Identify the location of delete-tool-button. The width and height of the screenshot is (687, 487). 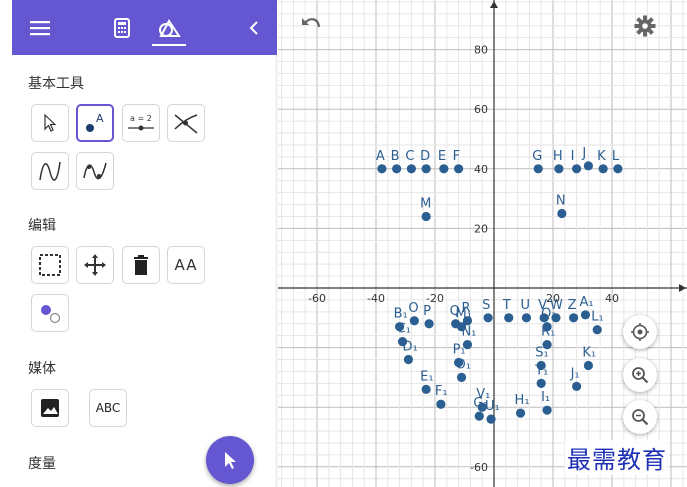
(141, 265).